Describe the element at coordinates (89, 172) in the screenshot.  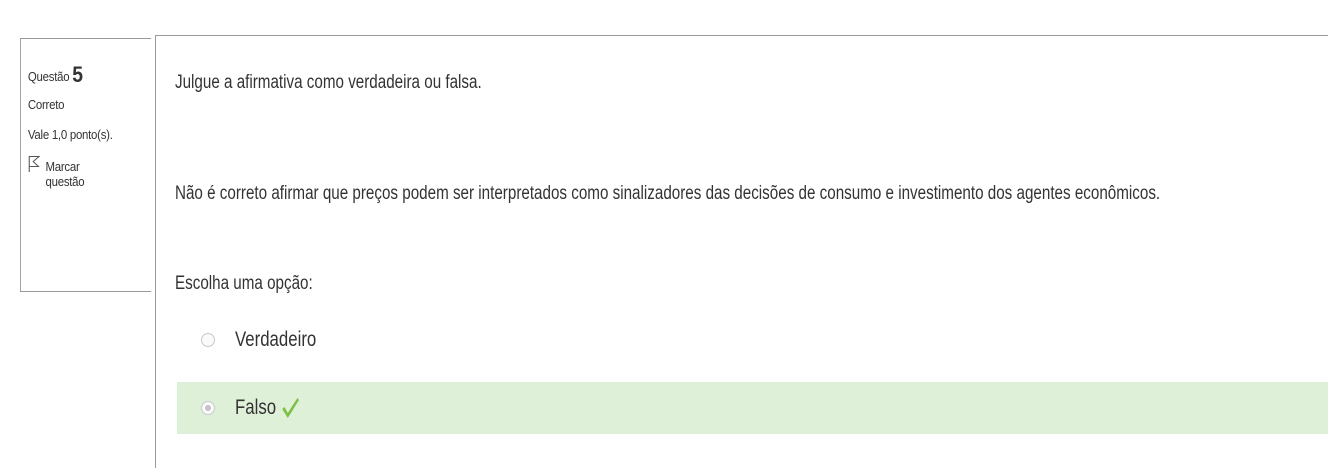
I see `flag-question-link: Marcar questão` at that location.